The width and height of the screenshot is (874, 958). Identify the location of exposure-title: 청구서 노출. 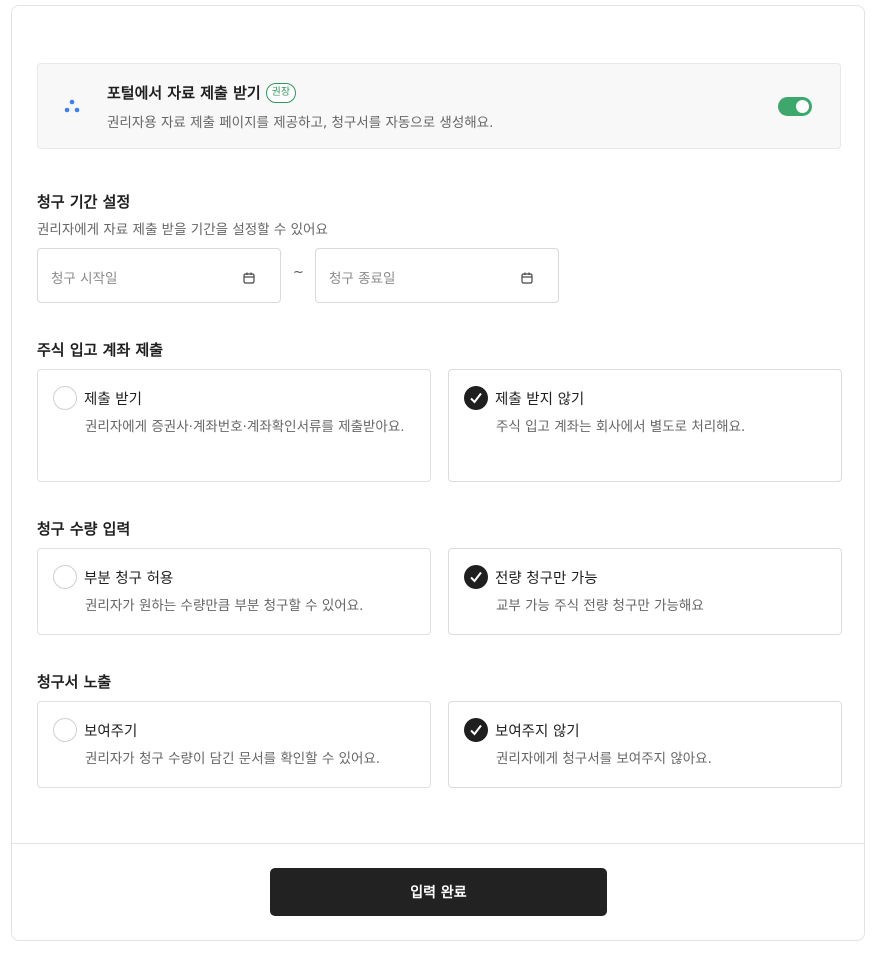
(74, 682).